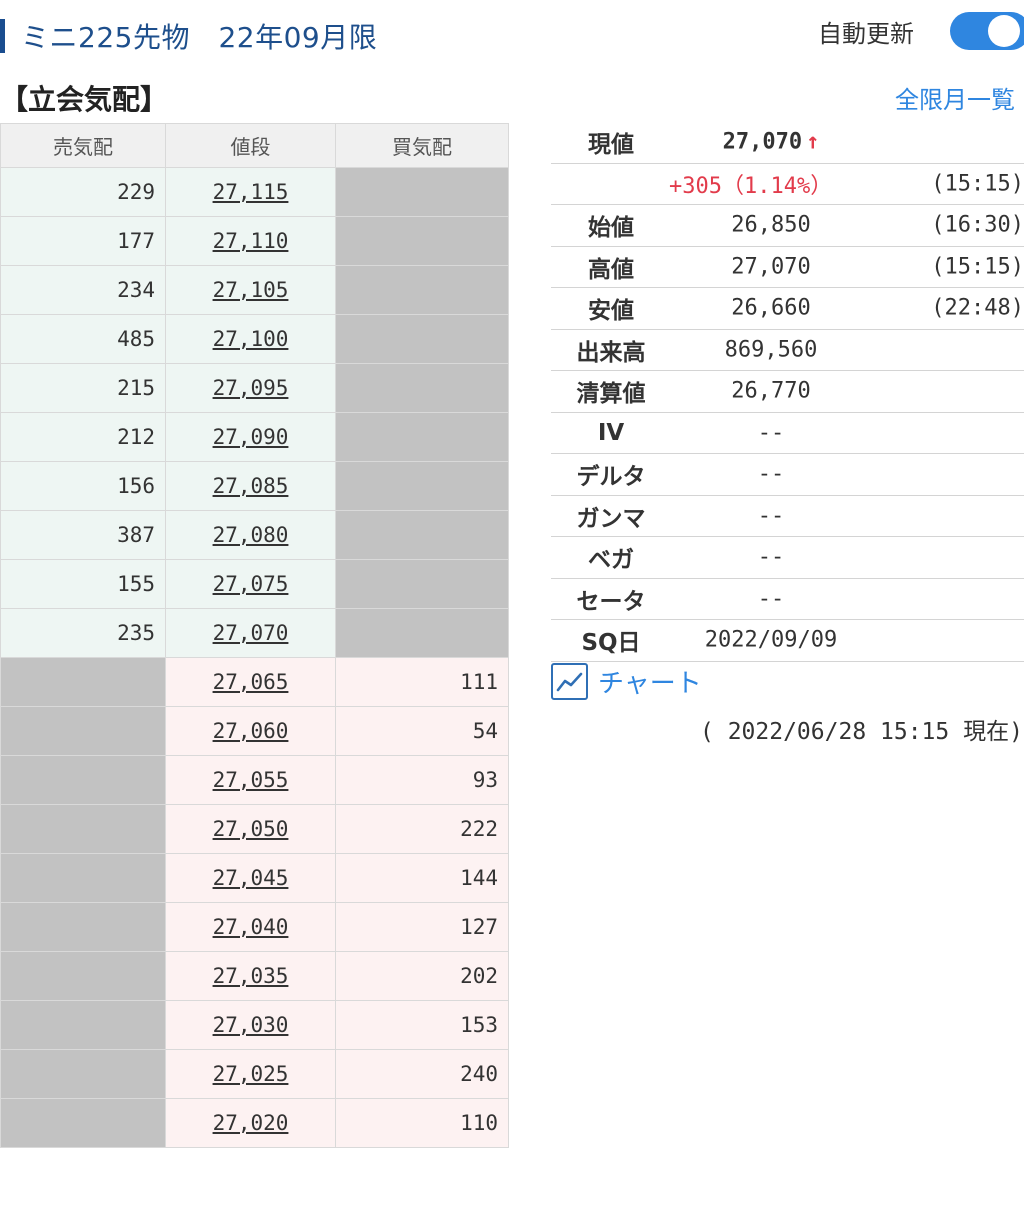 The image size is (1024, 1228). What do you see at coordinates (955, 97) in the screenshot?
I see `all-months-link: 全限月一覧` at bounding box center [955, 97].